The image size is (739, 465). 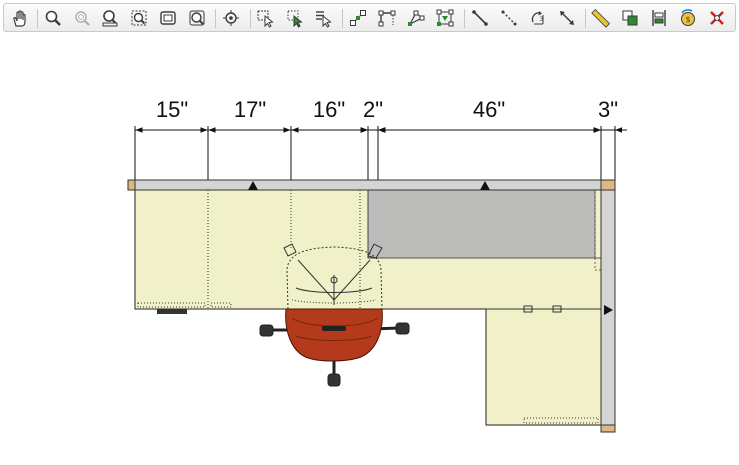 What do you see at coordinates (489, 109) in the screenshot?
I see `dimension-label-46: 46"` at bounding box center [489, 109].